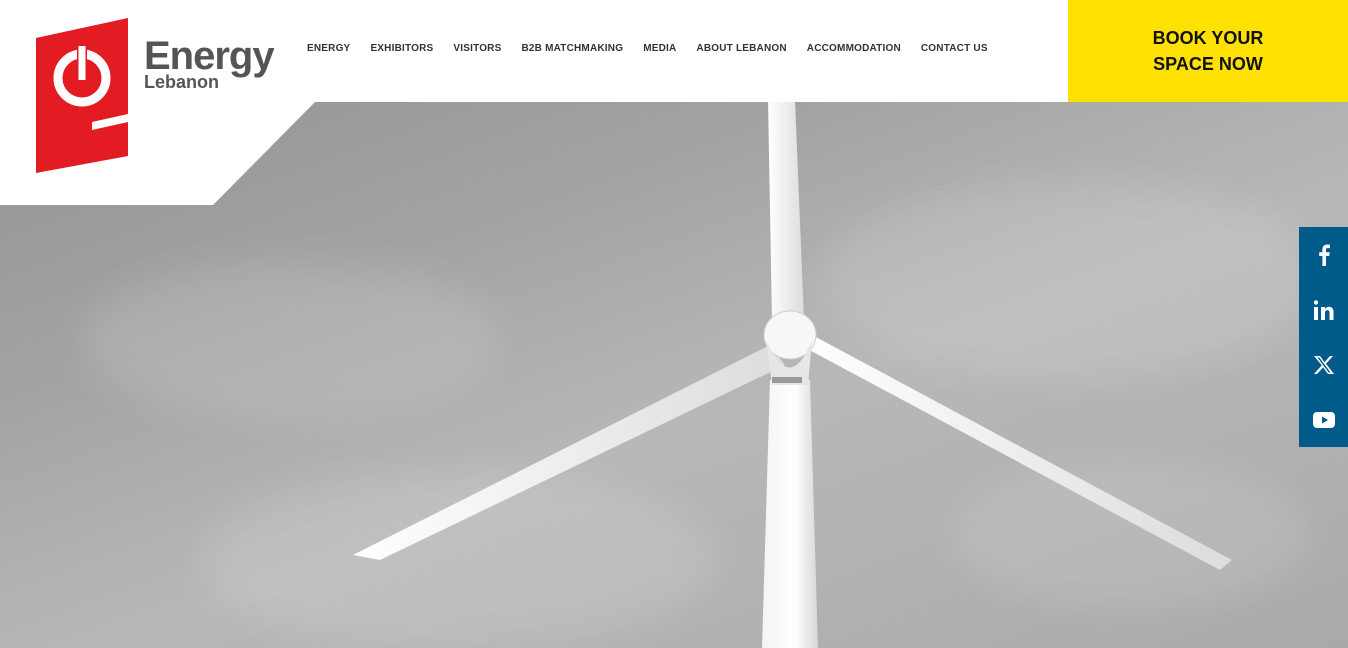 The width and height of the screenshot is (1348, 648). I want to click on nav-about-lebanon: ABOUT LEBANON, so click(741, 48).